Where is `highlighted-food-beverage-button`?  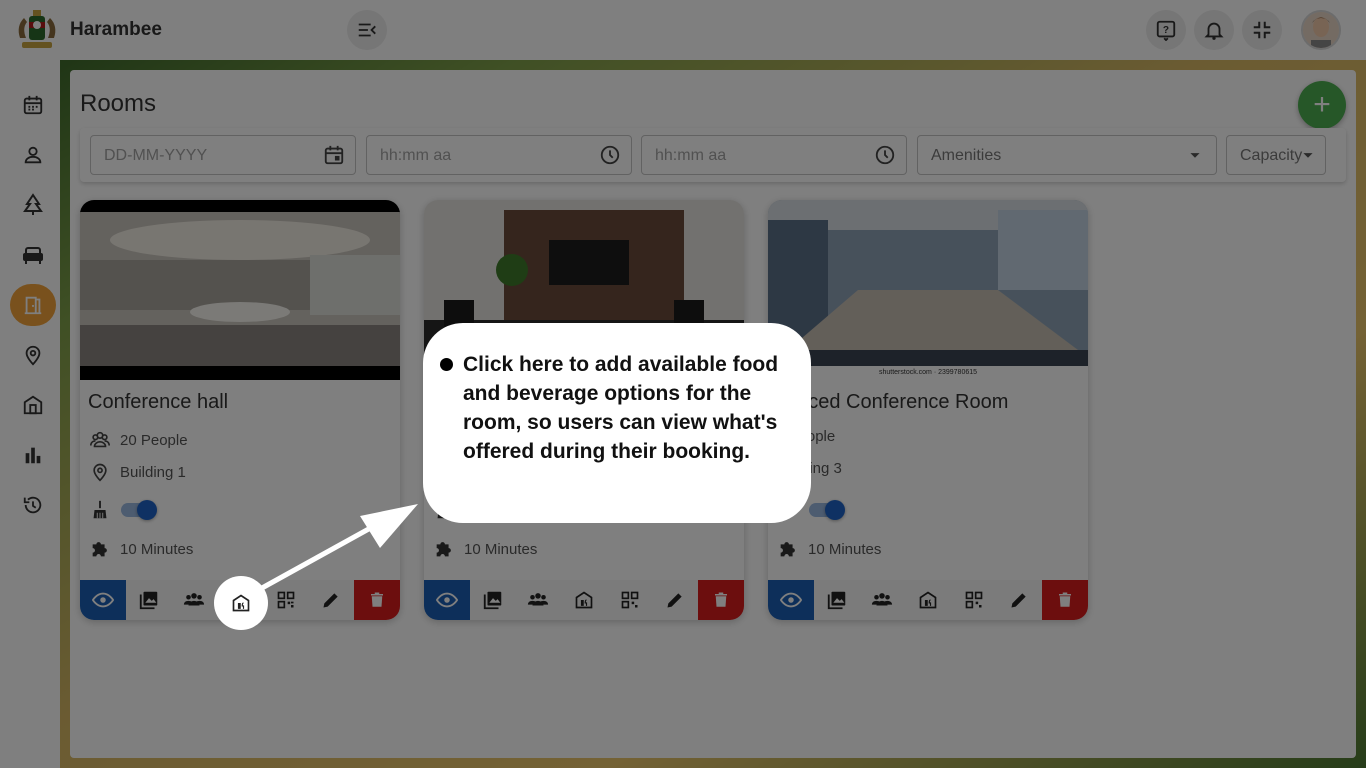 highlighted-food-beverage-button is located at coordinates (241, 603).